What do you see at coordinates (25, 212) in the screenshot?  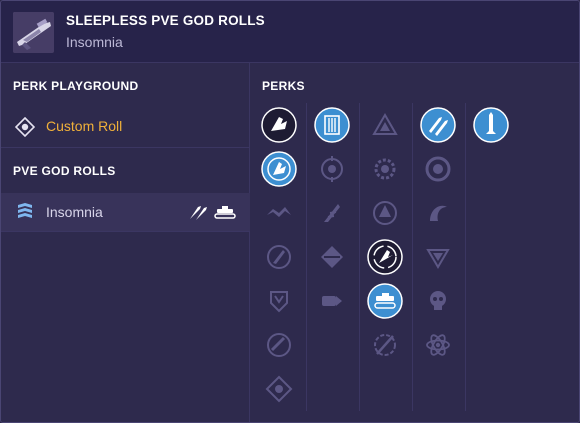 I see `rank-chevrons-icon` at bounding box center [25, 212].